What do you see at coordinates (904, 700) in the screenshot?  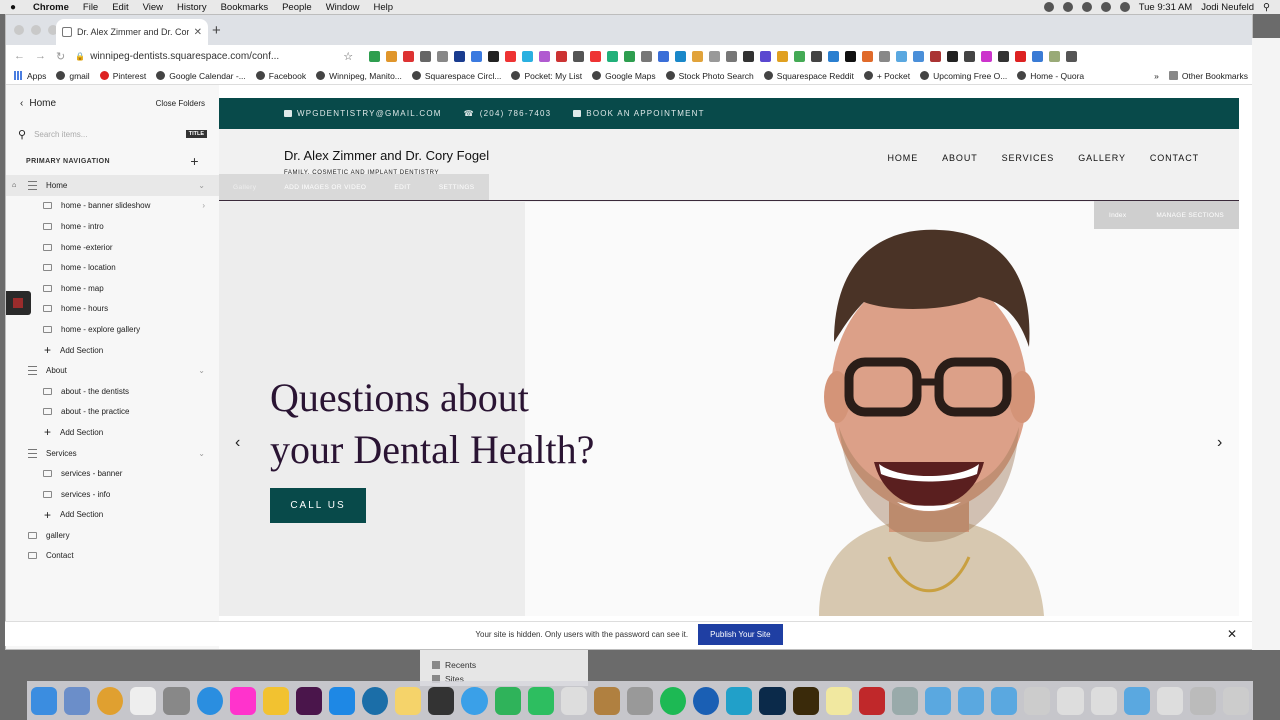 I see `bbedit-icon` at bounding box center [904, 700].